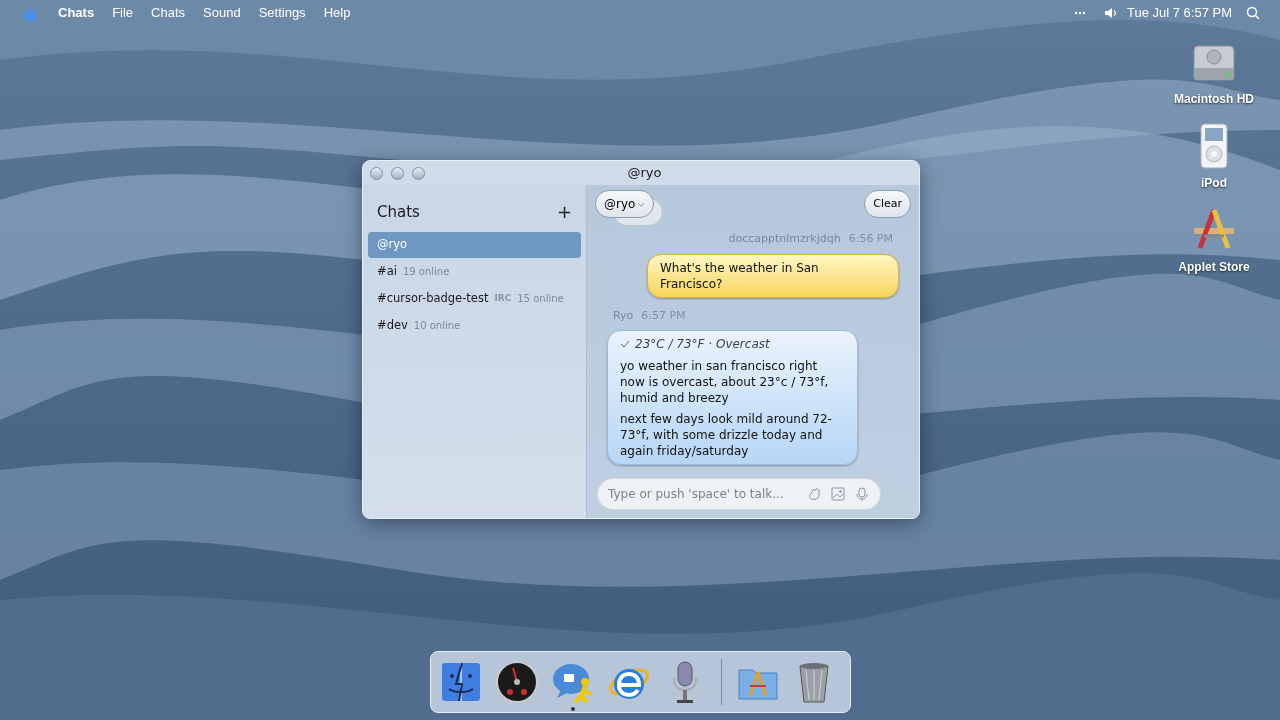  I want to click on speaker-icon, so click(1110, 12).